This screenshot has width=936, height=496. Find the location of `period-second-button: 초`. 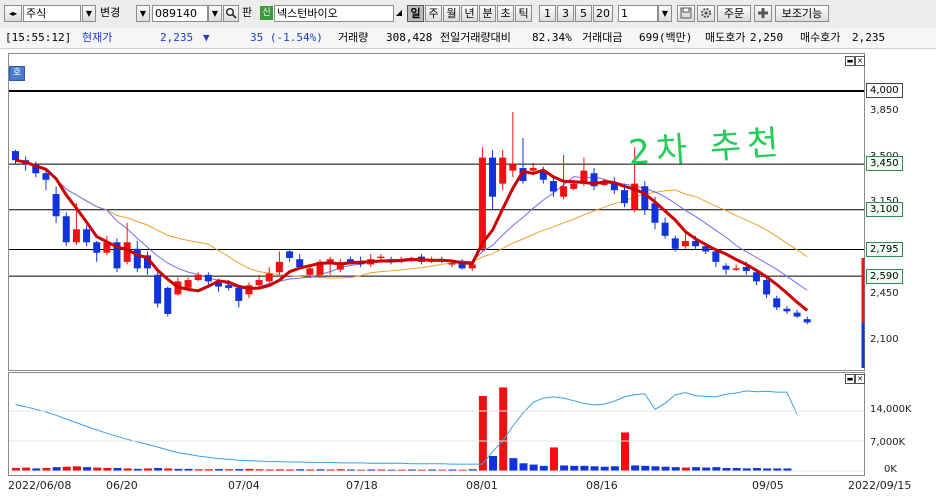

period-second-button: 초 is located at coordinates (505, 13).